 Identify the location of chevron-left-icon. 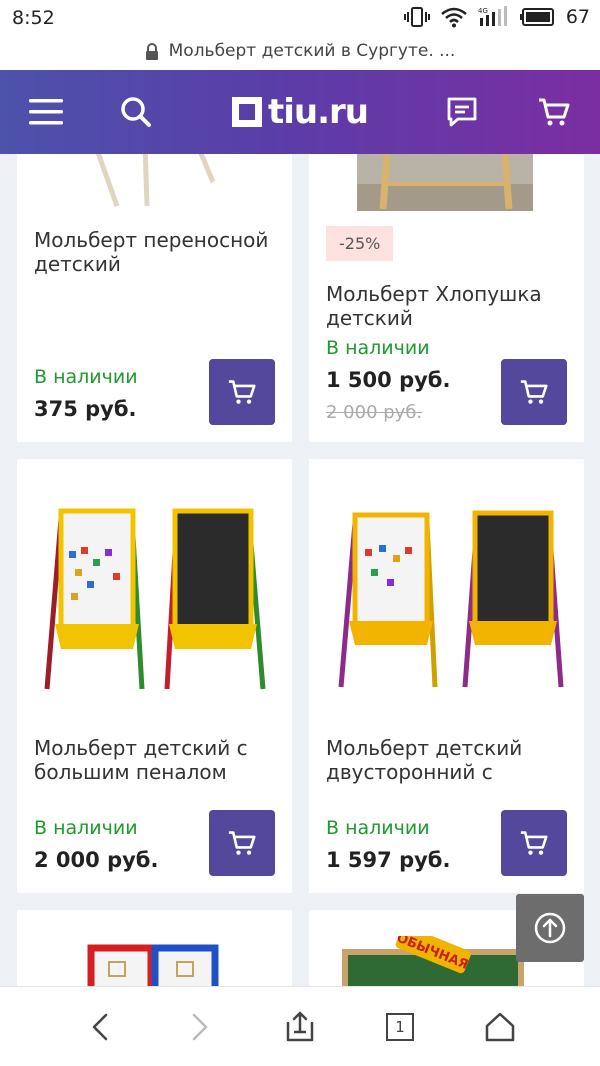
(100, 1027).